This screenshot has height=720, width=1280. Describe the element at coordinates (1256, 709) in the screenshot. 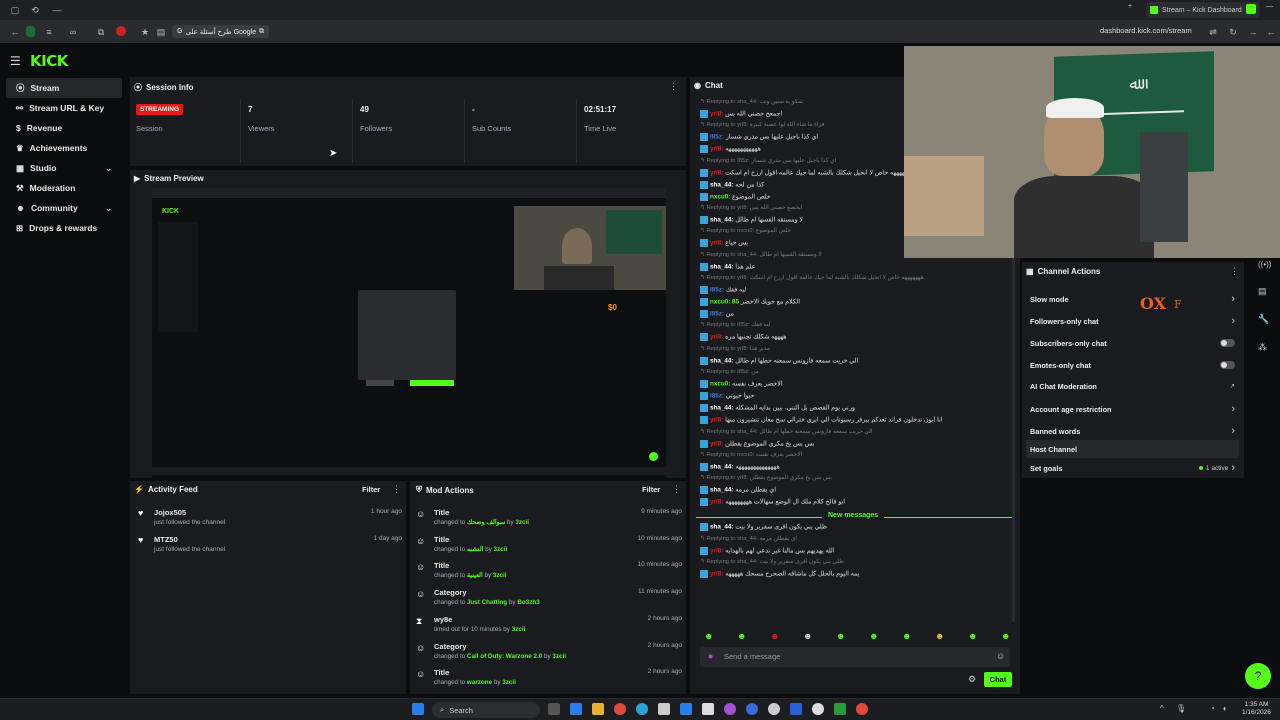

I see `clock: 1:35 AM 1/16/2026` at that location.